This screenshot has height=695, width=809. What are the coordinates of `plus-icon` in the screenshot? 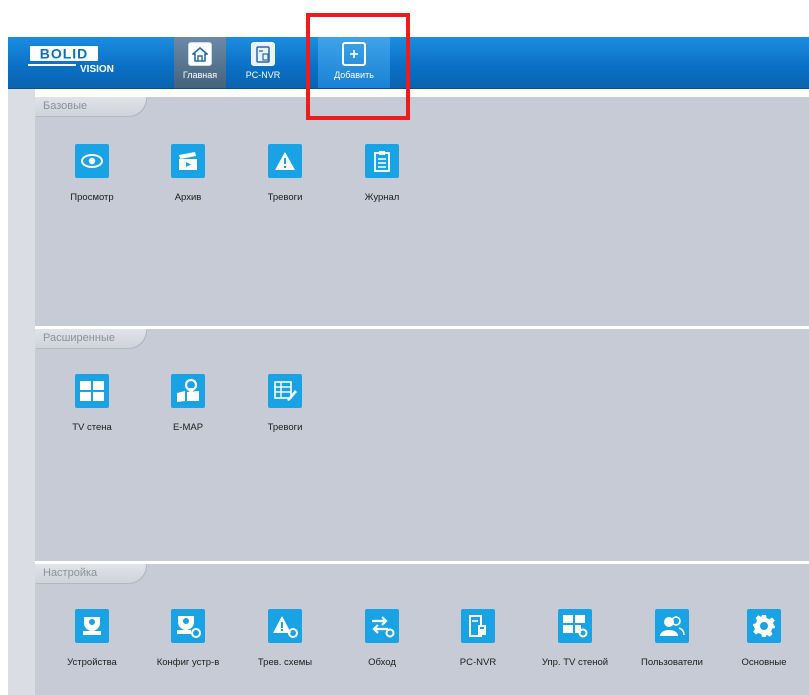 It's located at (354, 54).